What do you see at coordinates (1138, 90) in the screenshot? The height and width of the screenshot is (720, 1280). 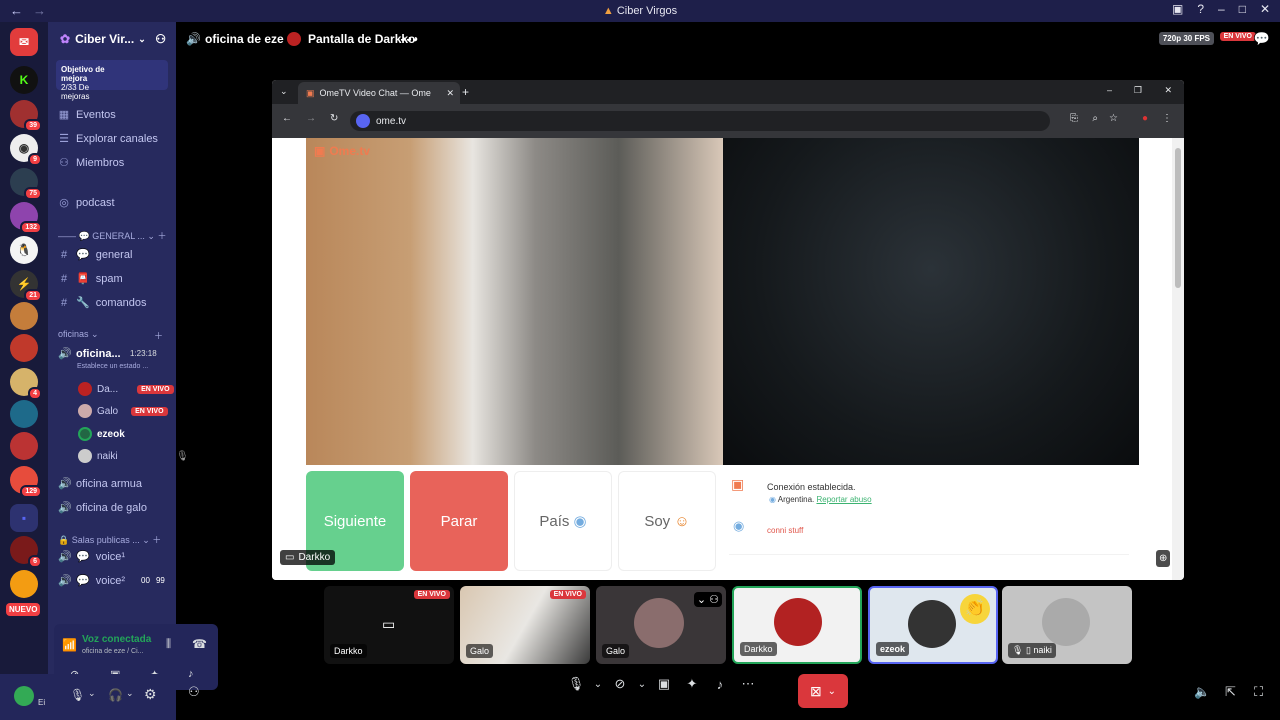 I see `restore-icon: ❐` at bounding box center [1138, 90].